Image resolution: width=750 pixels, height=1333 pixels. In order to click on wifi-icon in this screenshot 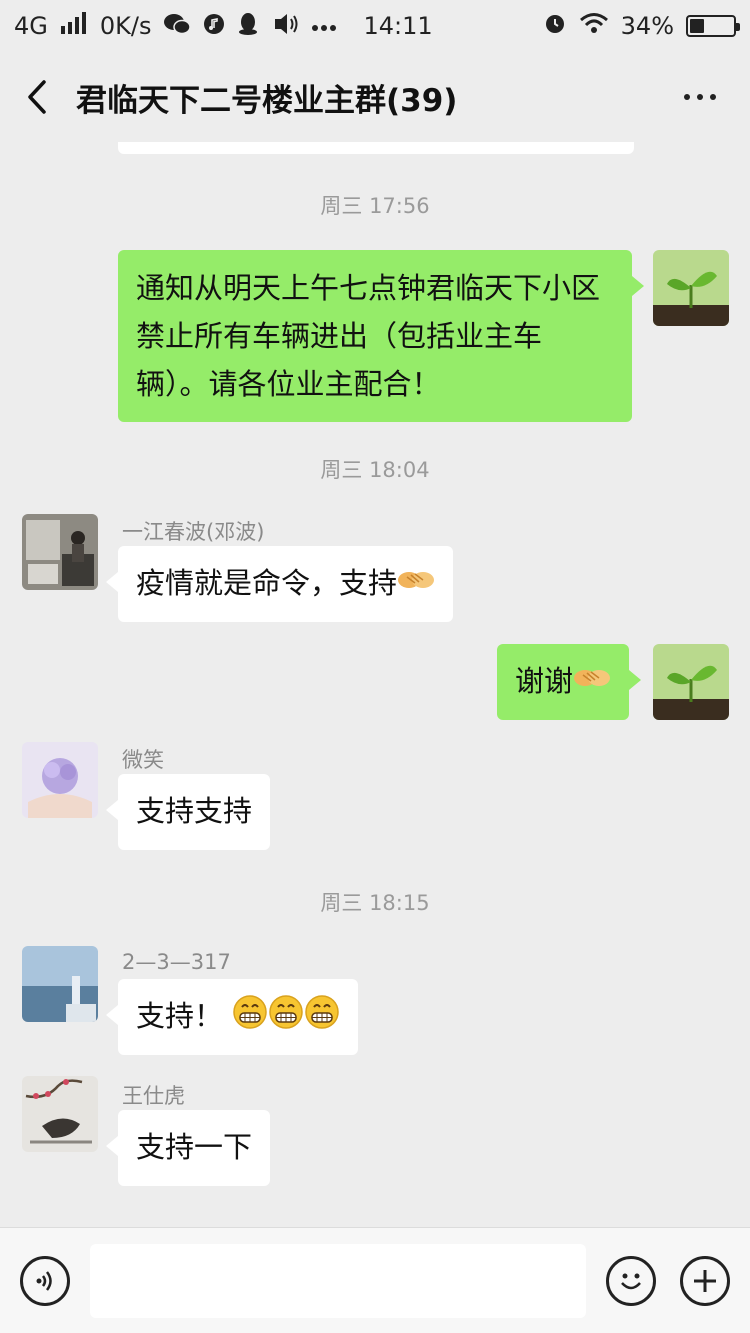, I will do `click(594, 26)`.